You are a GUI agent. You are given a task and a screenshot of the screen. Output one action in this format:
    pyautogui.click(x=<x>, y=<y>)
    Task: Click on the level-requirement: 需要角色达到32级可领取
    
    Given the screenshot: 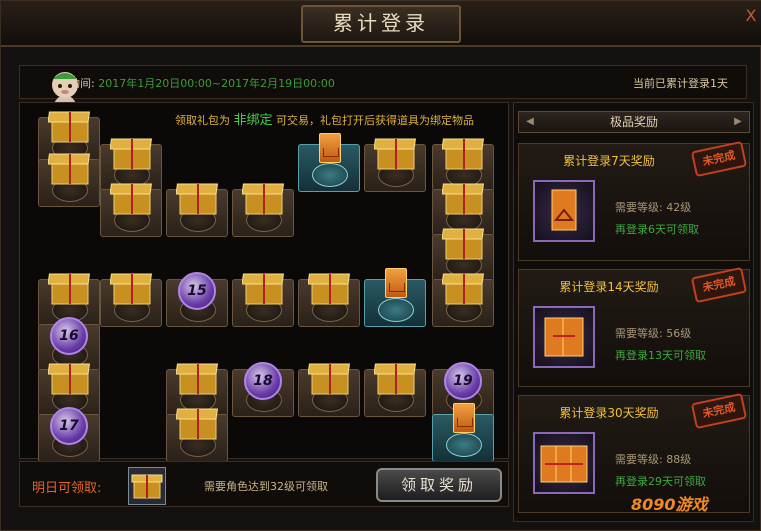 What is the action you would take?
    pyautogui.click(x=266, y=486)
    